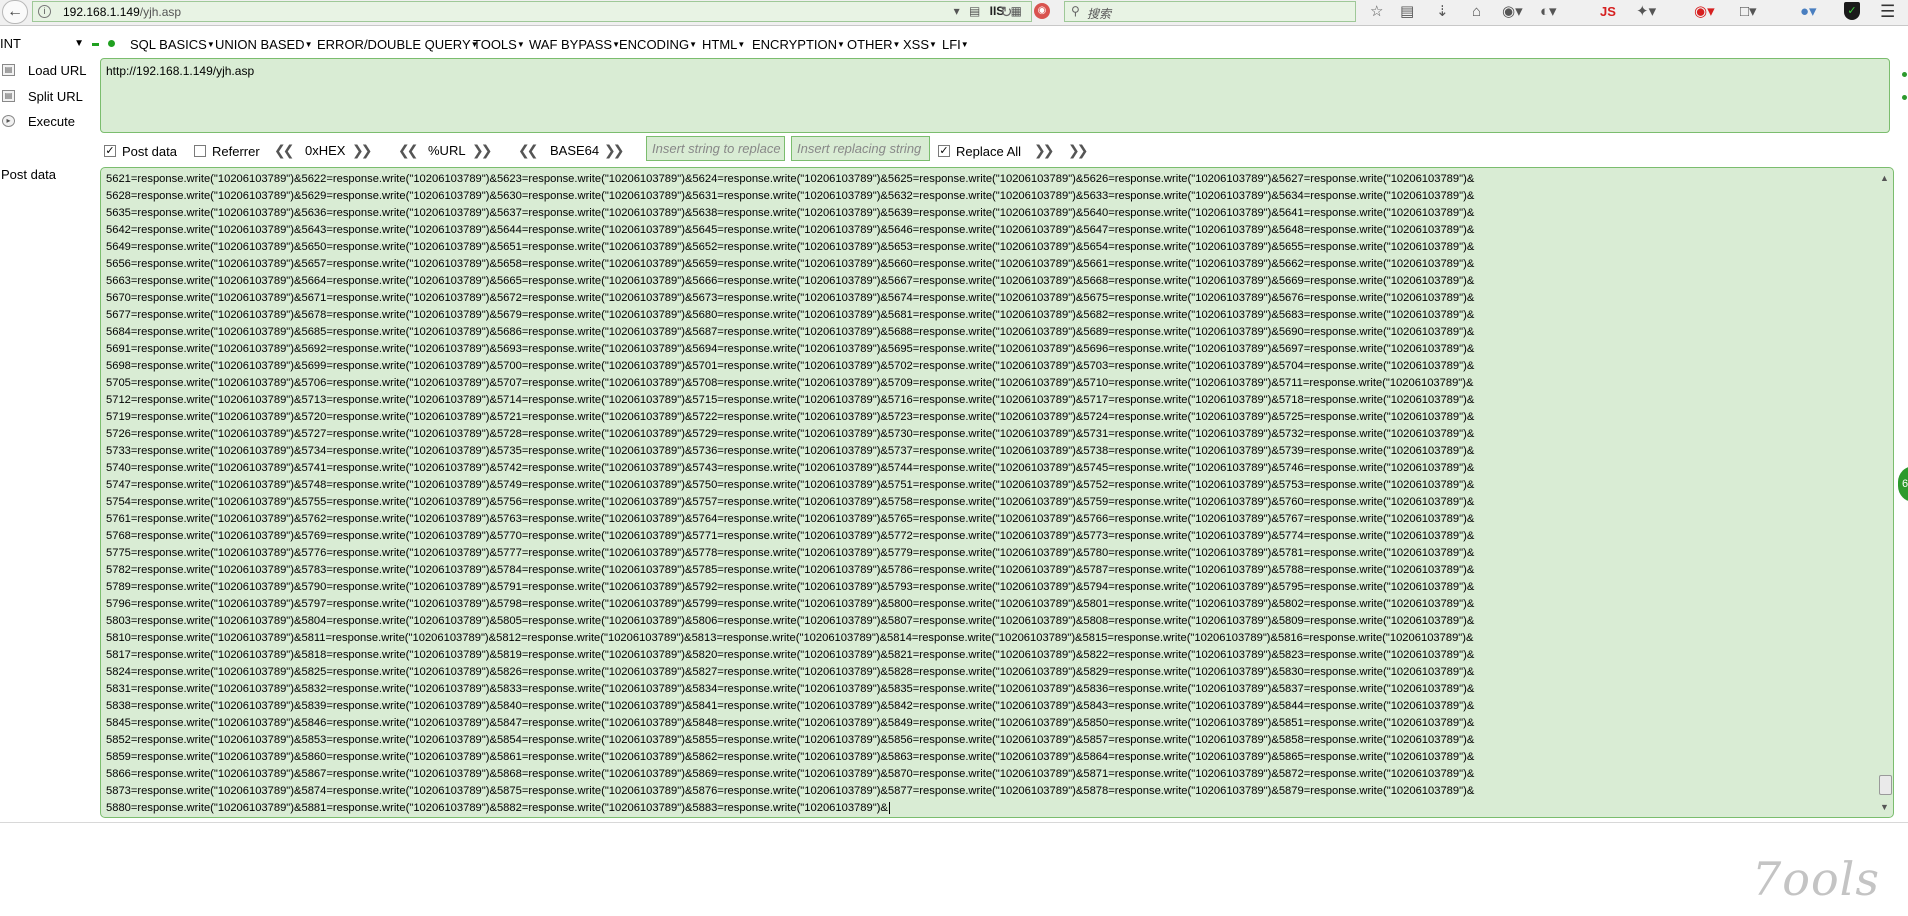 The width and height of the screenshot is (1908, 916). What do you see at coordinates (1210, 11) in the screenshot?
I see `search-input: ⚲ 搜索` at bounding box center [1210, 11].